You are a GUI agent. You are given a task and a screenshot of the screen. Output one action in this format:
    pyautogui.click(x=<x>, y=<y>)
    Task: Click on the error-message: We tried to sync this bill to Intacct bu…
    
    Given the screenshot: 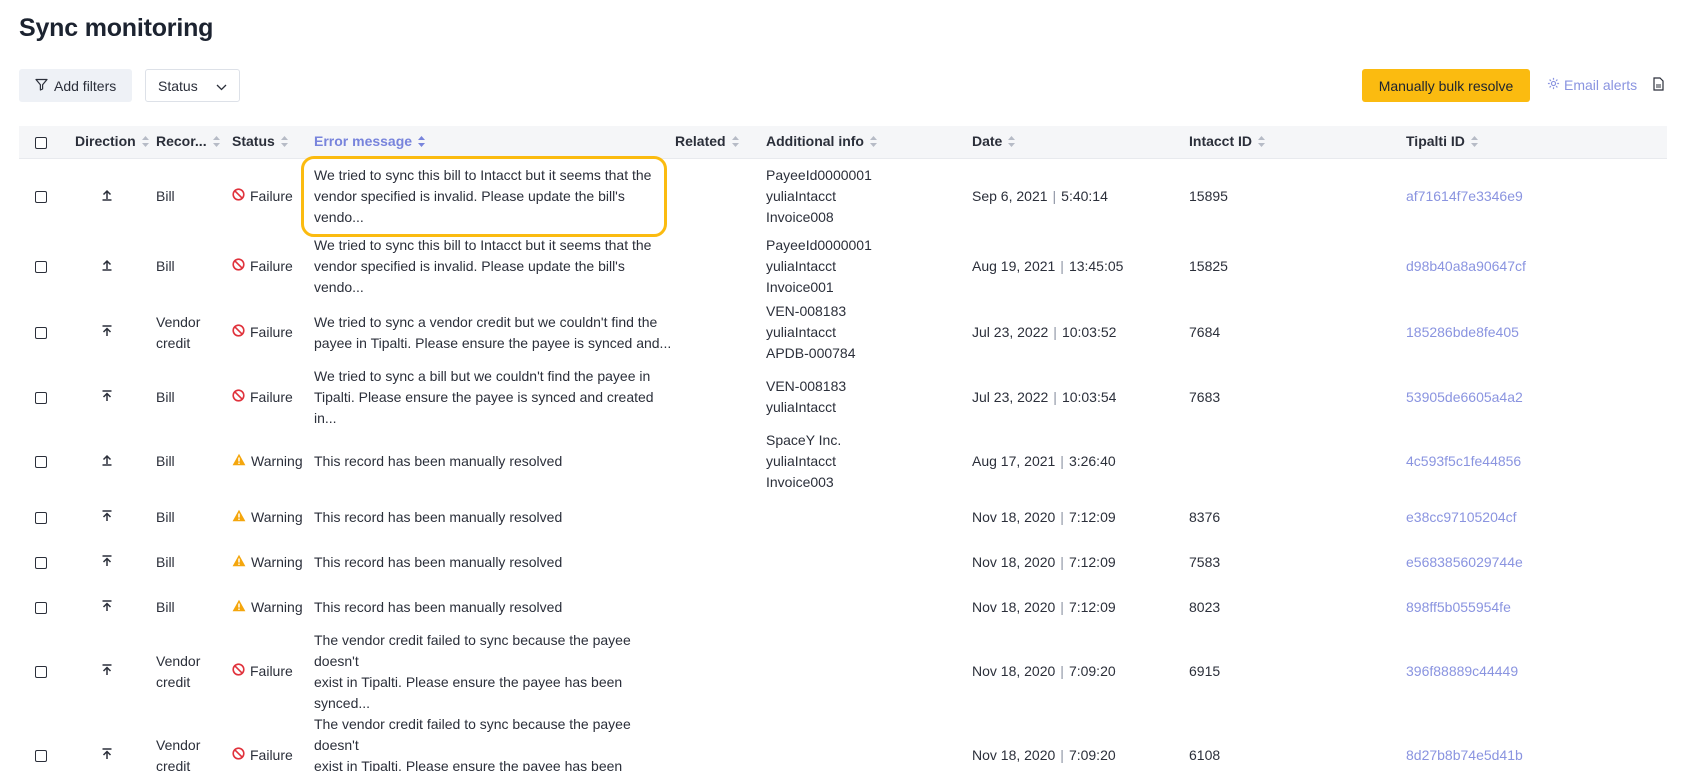 What is the action you would take?
    pyautogui.click(x=494, y=266)
    